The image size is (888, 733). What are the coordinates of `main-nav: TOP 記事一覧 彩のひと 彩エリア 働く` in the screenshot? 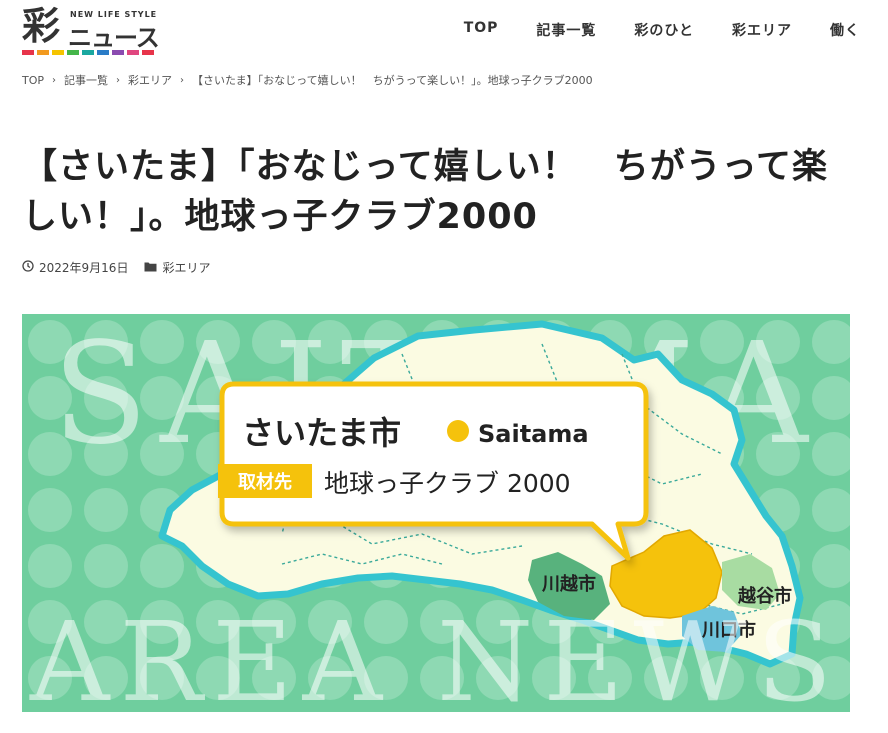 It's located at (643, 30).